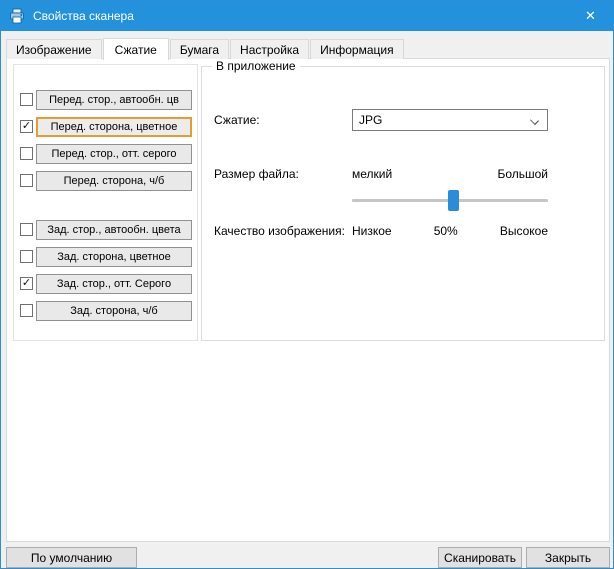 Image resolution: width=614 pixels, height=569 pixels. Describe the element at coordinates (114, 311) in the screenshot. I see `back-bw-button: Зад. сторона, ч/б` at that location.